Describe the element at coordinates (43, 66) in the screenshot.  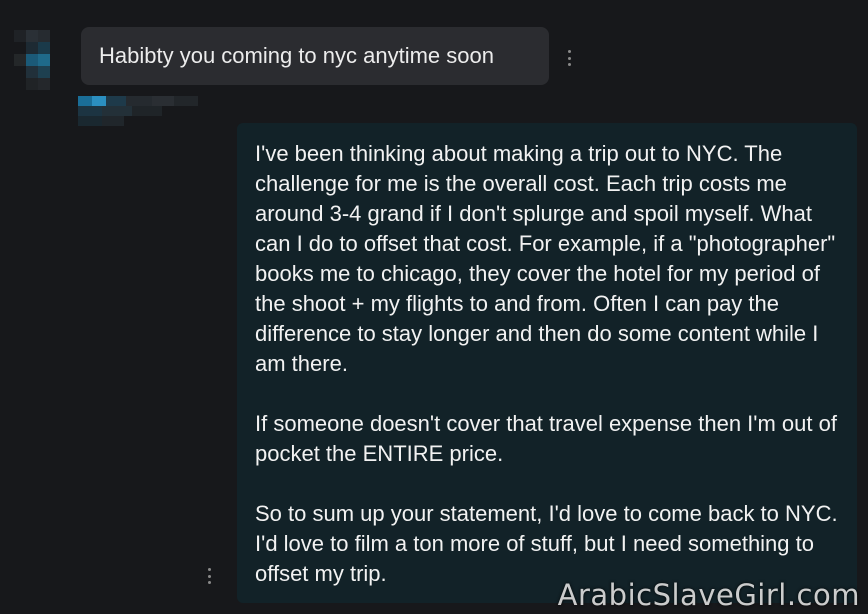
I see `avatar` at that location.